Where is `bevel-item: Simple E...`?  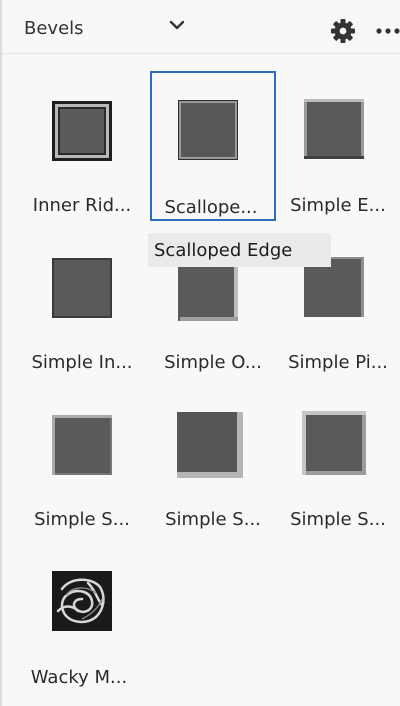
bevel-item: Simple E... is located at coordinates (337, 146).